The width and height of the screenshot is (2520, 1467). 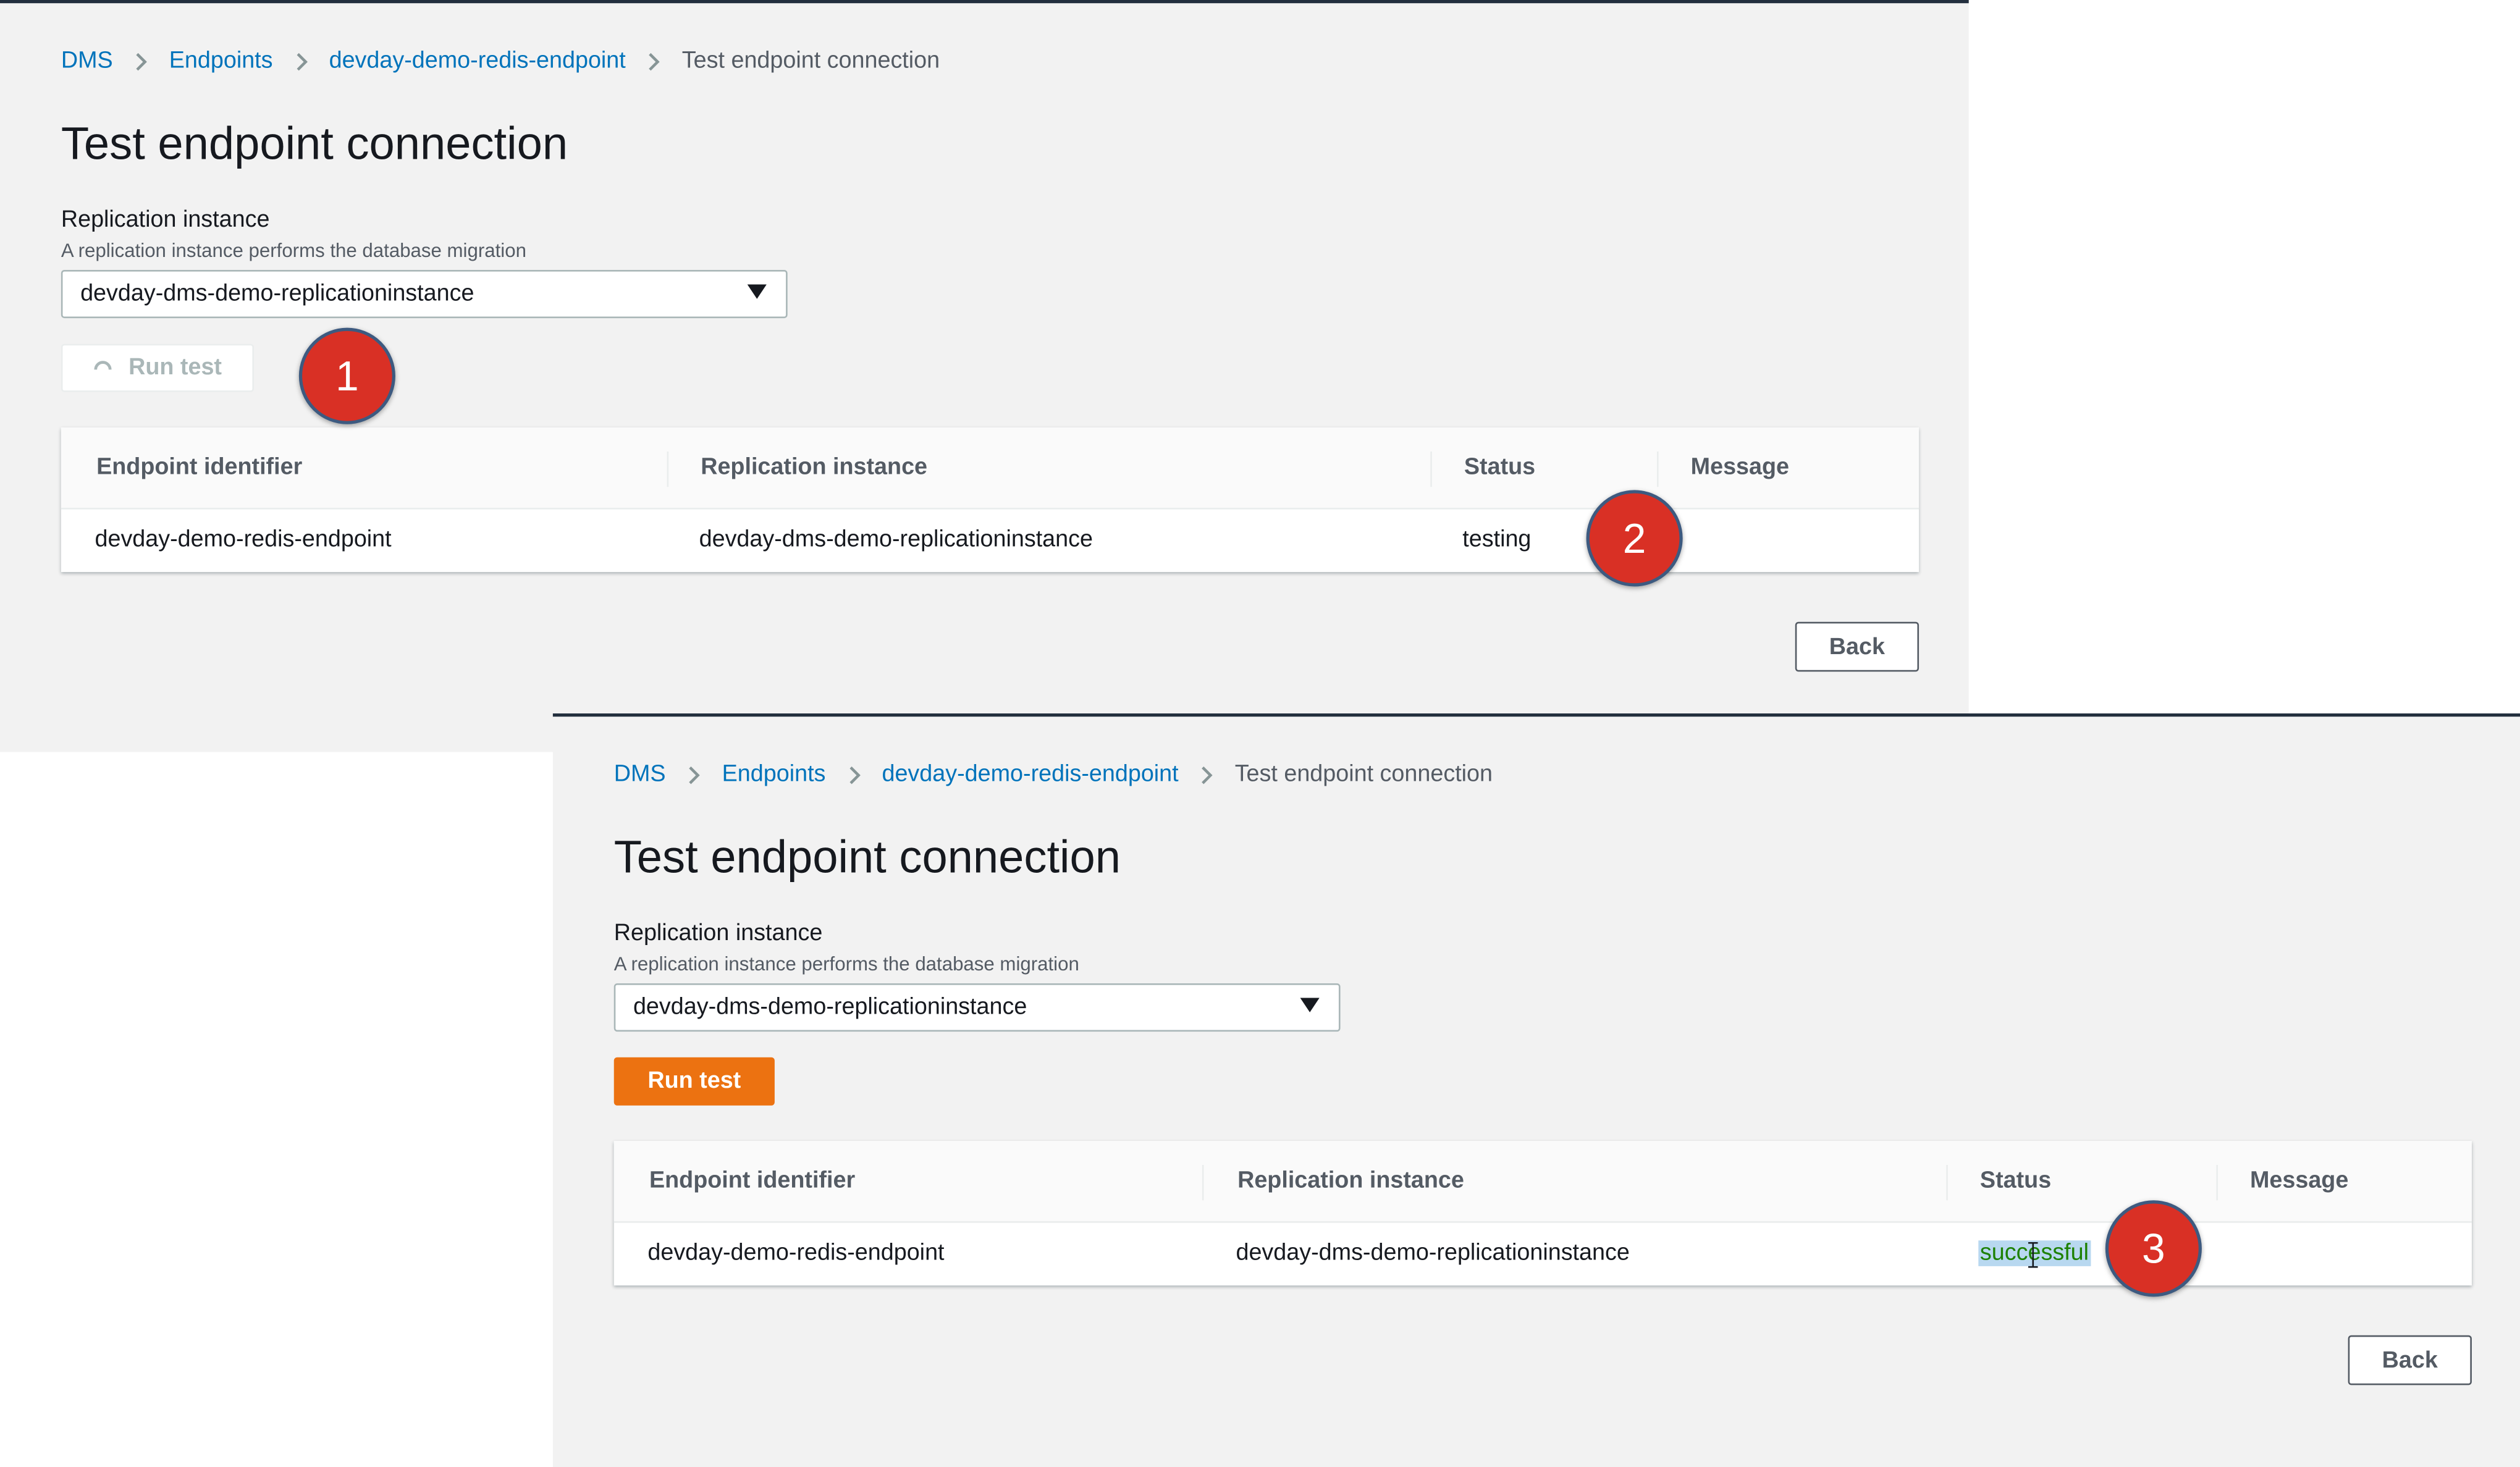 I want to click on step-badge-3: 3, so click(x=2154, y=1248).